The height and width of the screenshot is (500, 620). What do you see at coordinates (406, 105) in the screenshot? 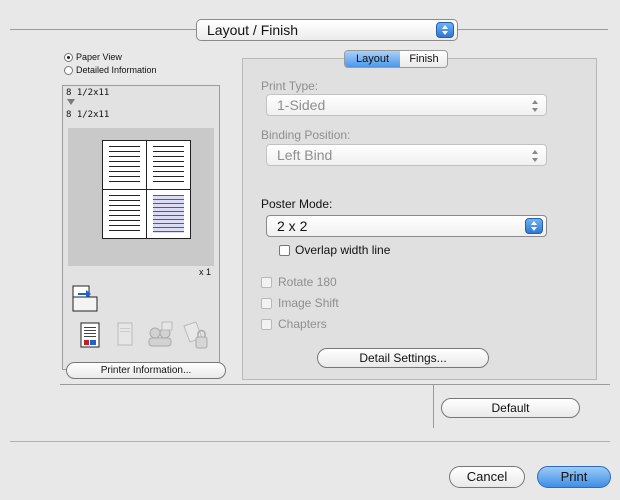
I see `print-type-select: 1-Sided` at bounding box center [406, 105].